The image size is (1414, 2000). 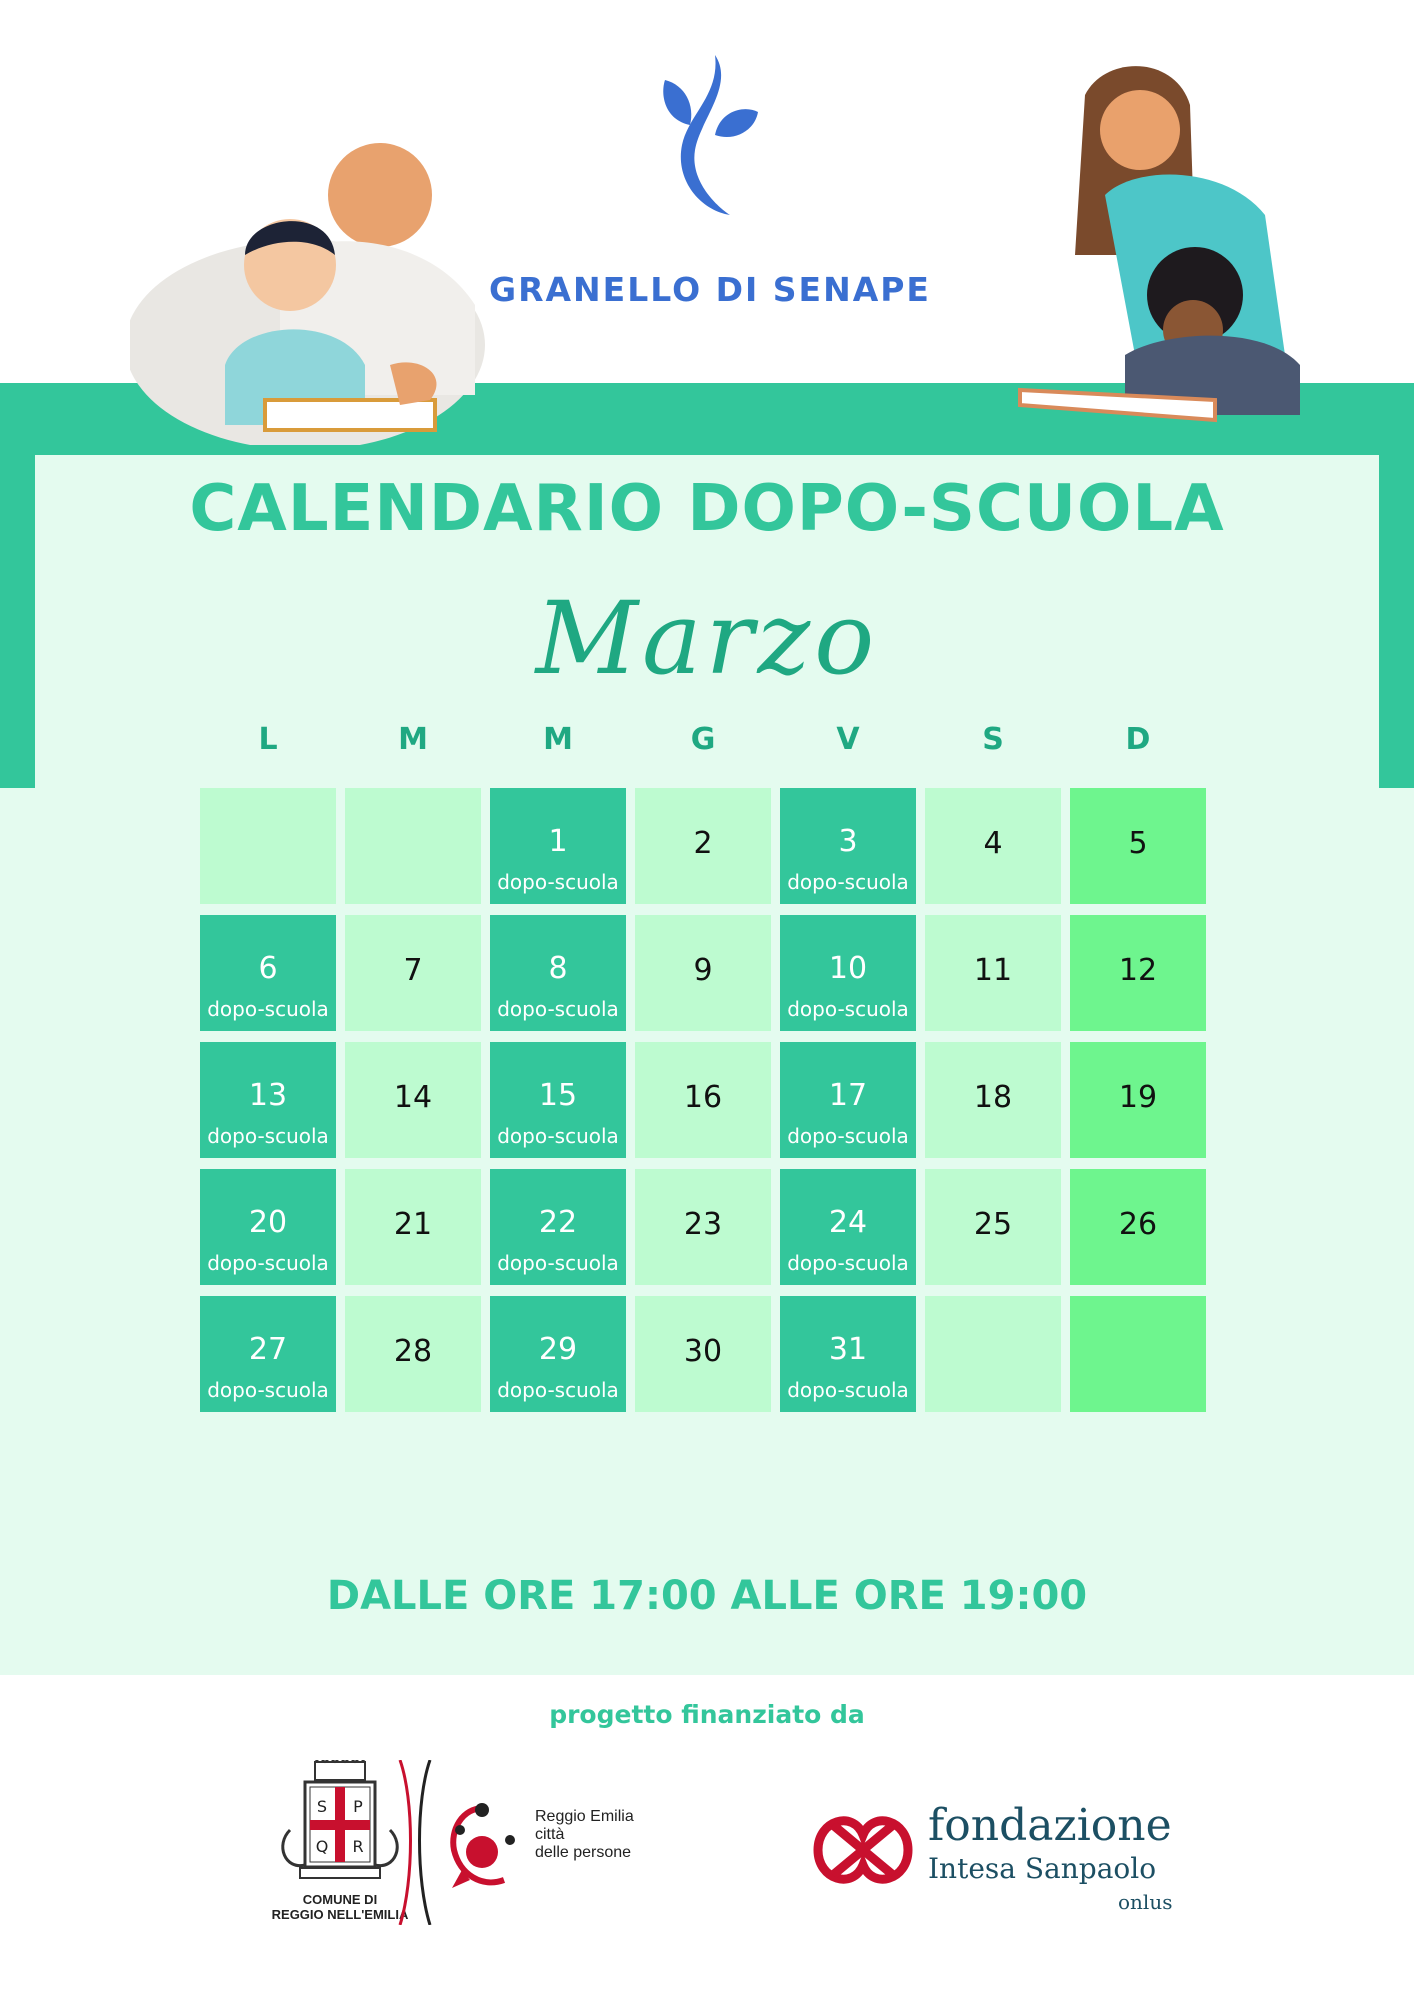 I want to click on calendar-day-2: 2, so click(x=703, y=846).